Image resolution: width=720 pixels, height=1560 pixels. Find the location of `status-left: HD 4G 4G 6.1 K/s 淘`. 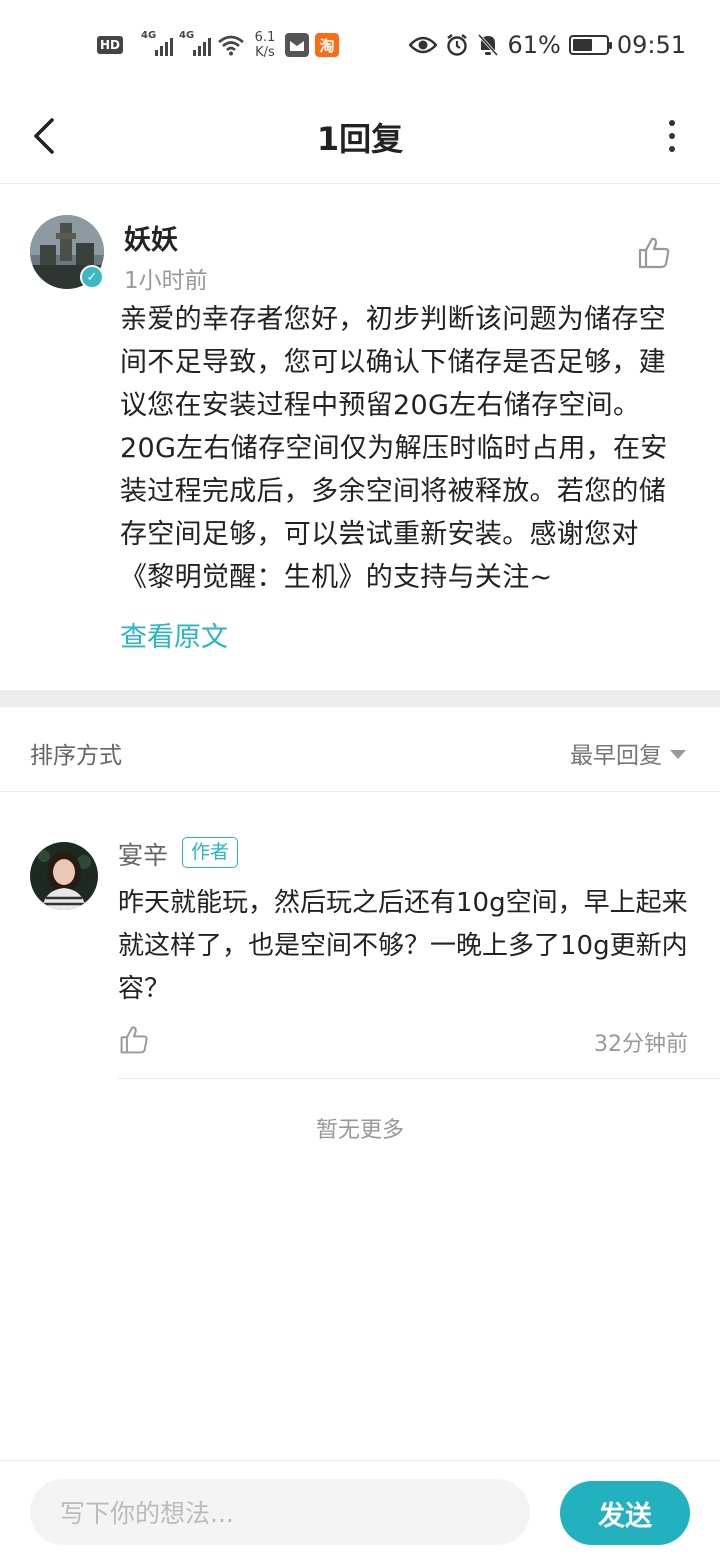

status-left: HD 4G 4G 6.1 K/s 淘 is located at coordinates (218, 45).